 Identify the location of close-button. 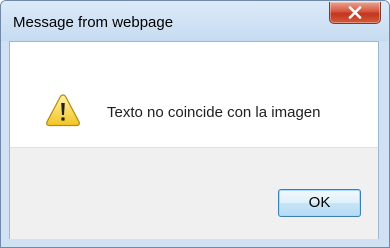
(355, 13).